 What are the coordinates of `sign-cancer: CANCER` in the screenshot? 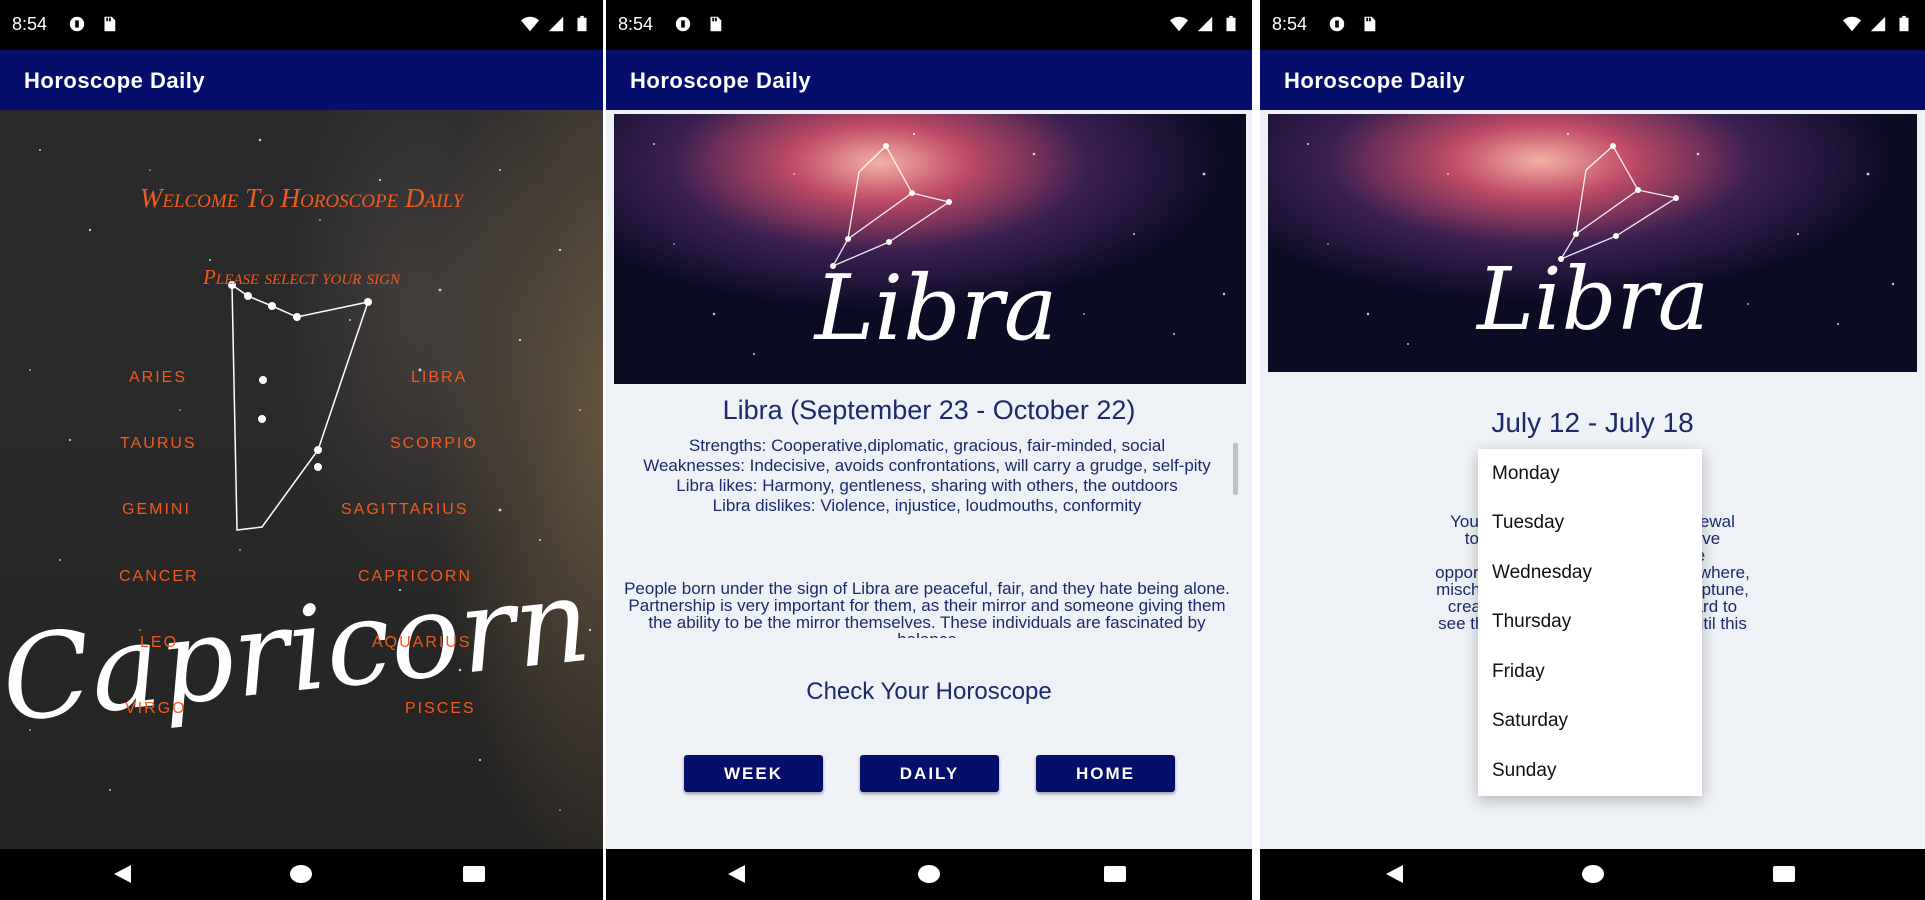 It's located at (159, 577).